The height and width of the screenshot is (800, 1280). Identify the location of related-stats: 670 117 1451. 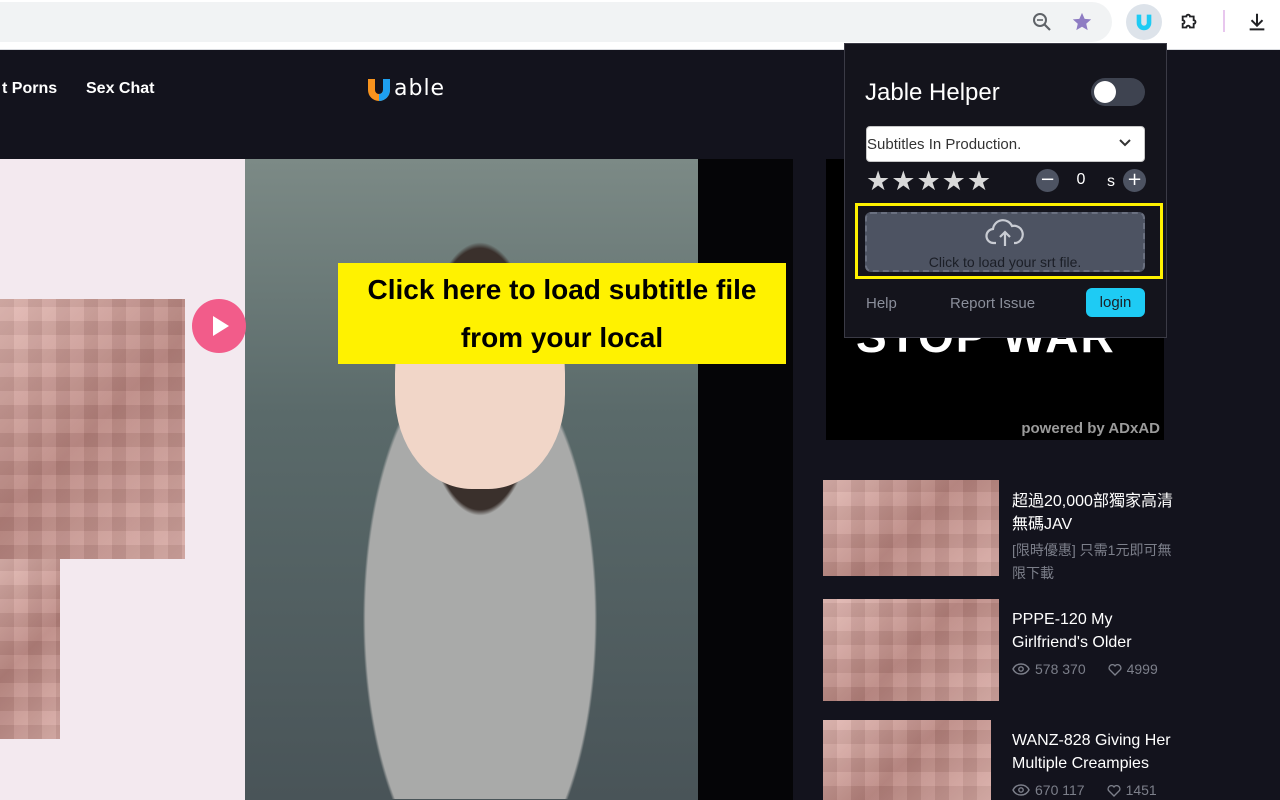
(1084, 790).